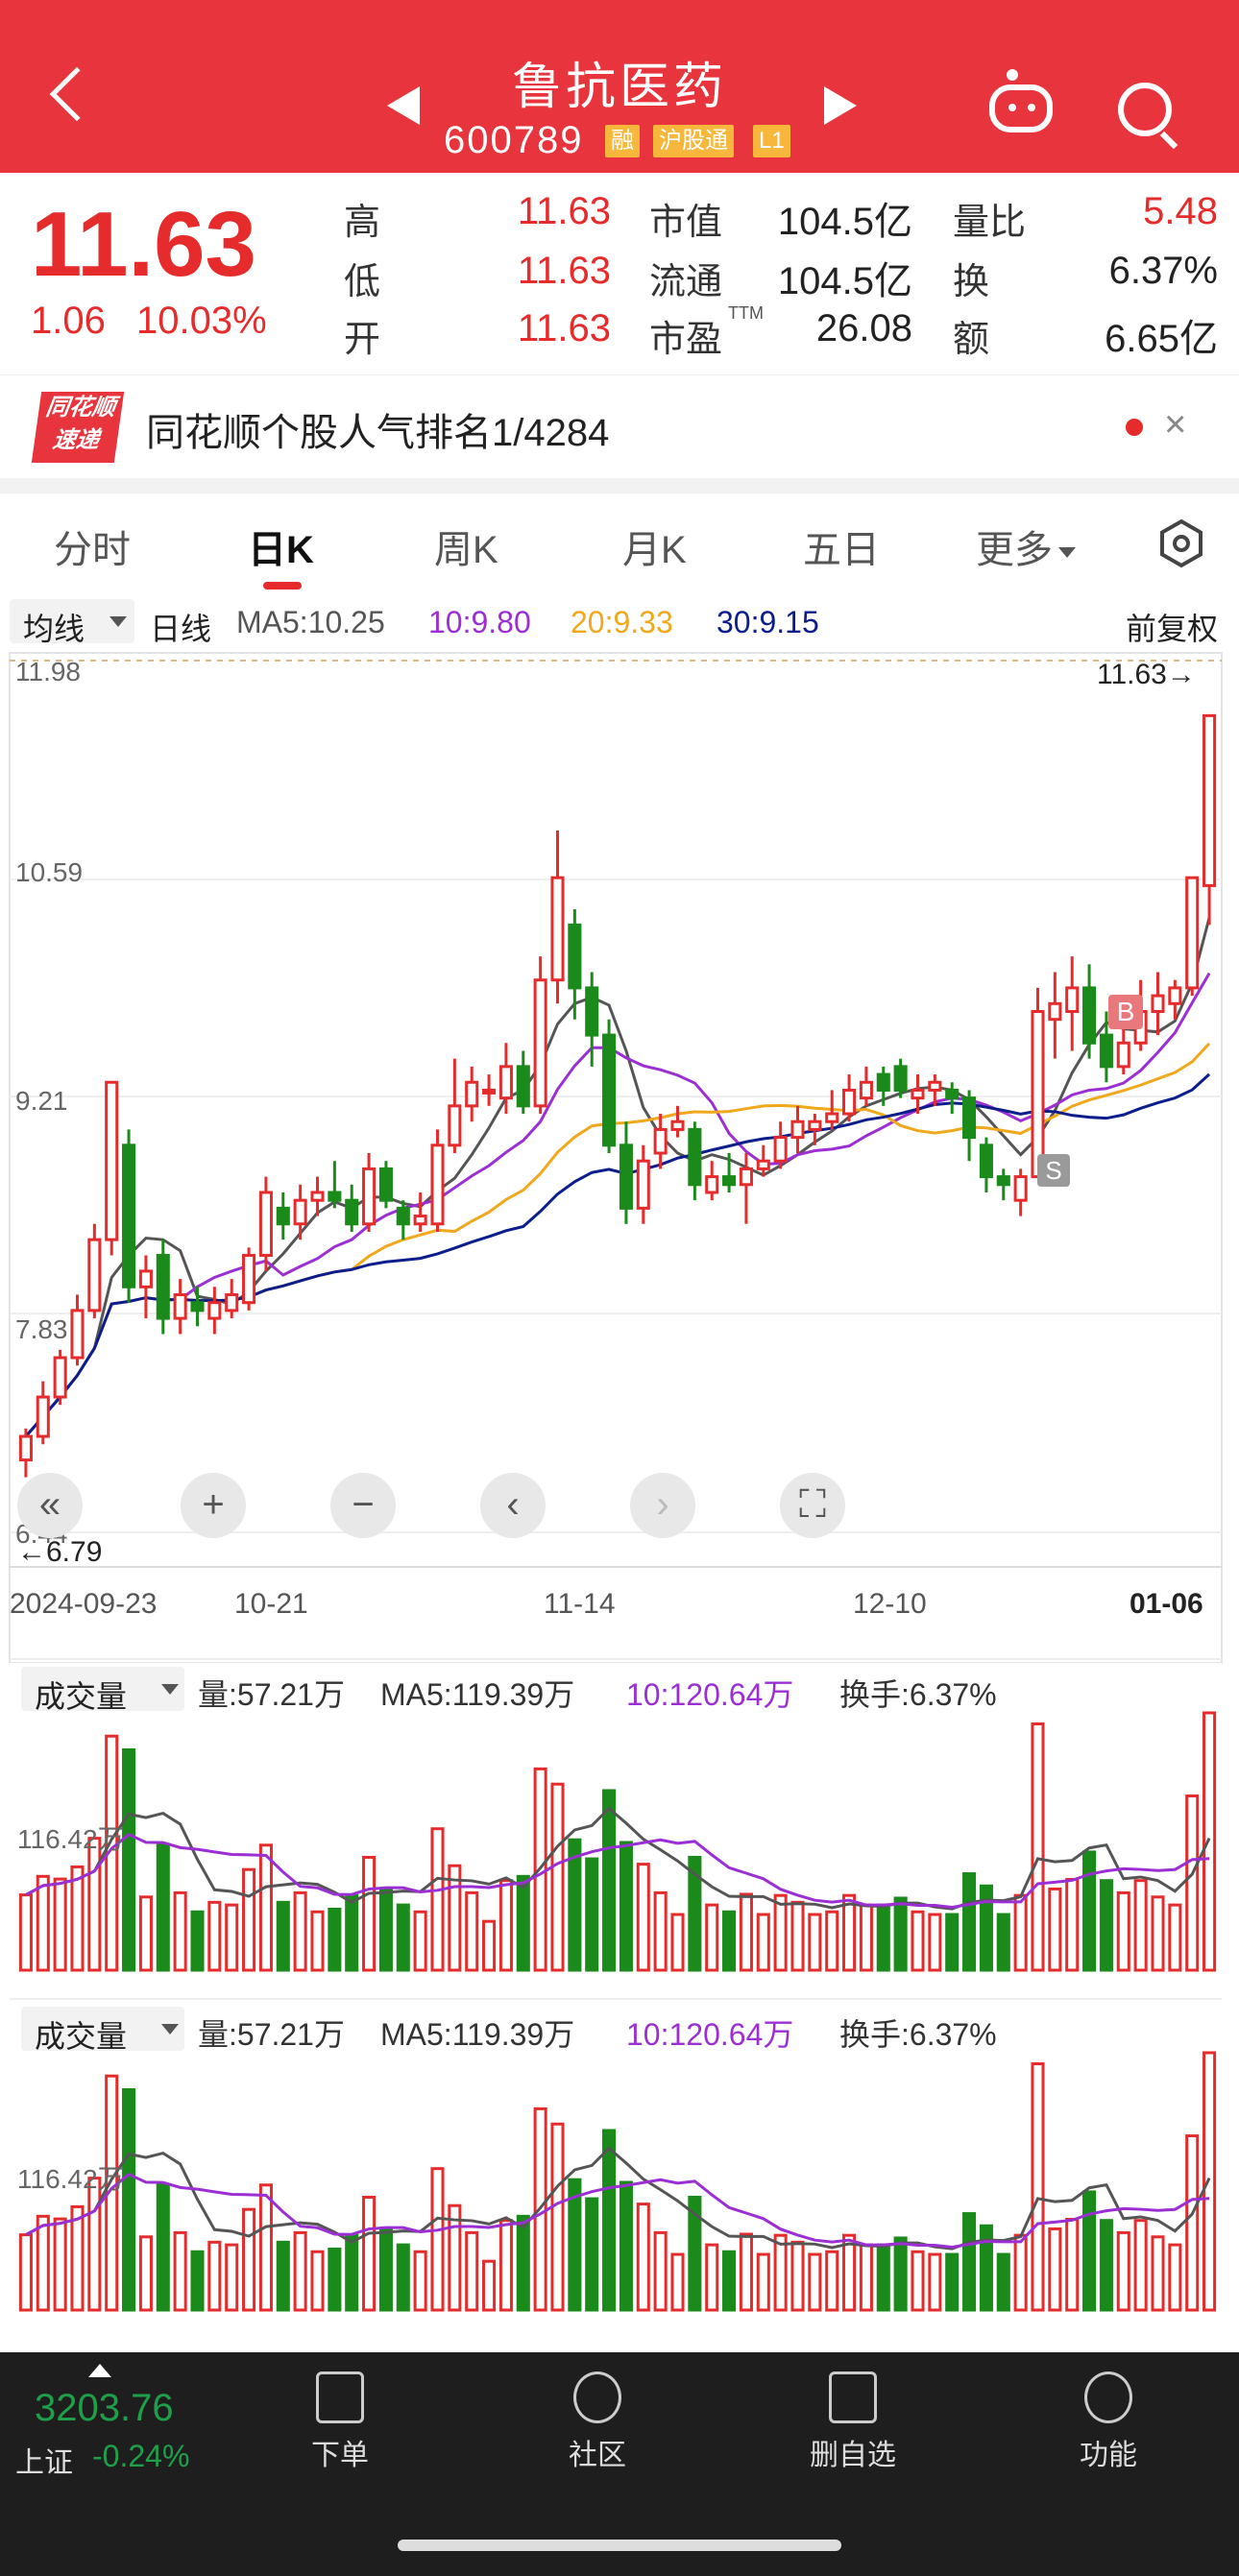 The width and height of the screenshot is (1239, 2576). I want to click on nav-order-label: 下单, so click(340, 2455).